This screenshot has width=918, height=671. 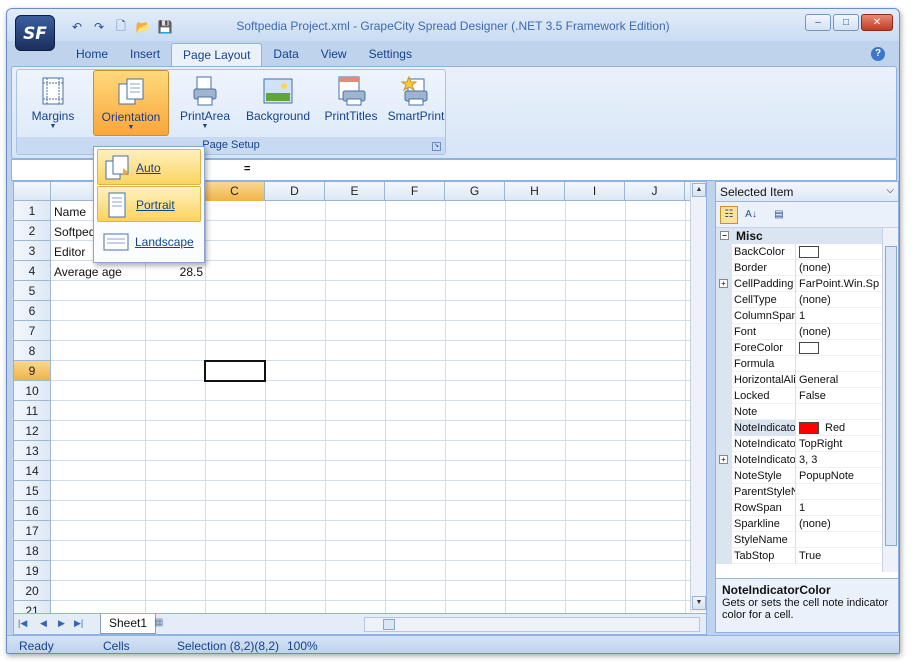 What do you see at coordinates (32, 571) in the screenshot?
I see `row-header: 19` at bounding box center [32, 571].